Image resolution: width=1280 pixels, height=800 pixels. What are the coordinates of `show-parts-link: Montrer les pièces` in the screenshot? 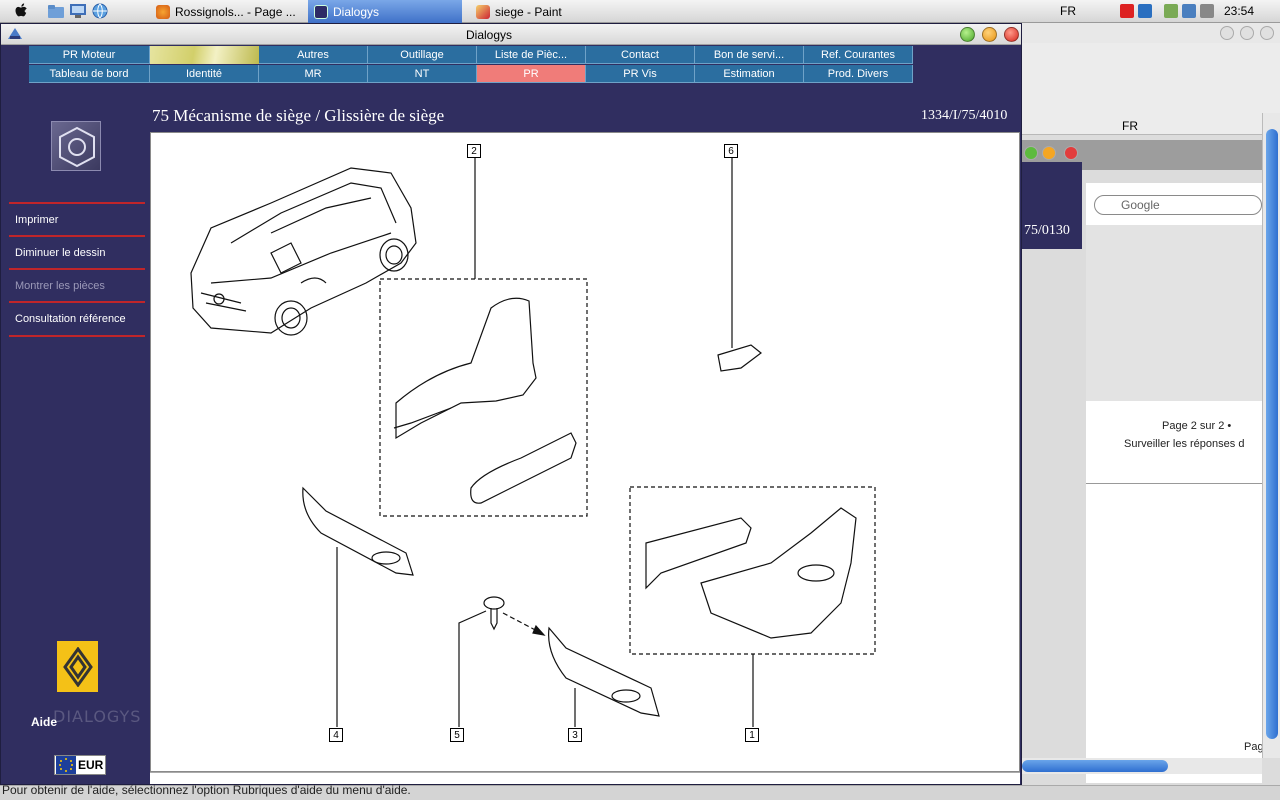 It's located at (77, 284).